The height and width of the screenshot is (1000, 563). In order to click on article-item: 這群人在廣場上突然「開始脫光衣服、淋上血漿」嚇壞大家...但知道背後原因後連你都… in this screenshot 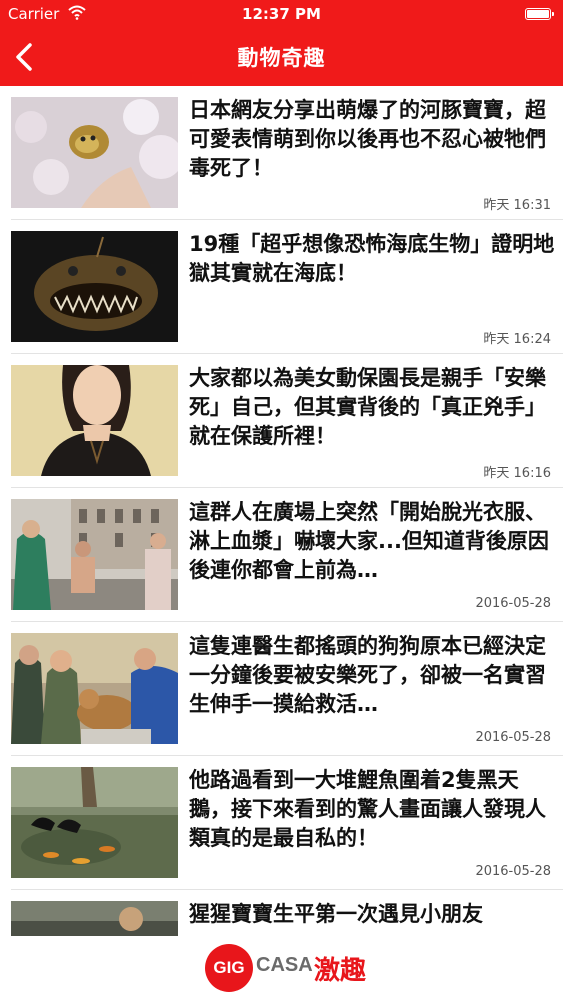, I will do `click(281, 555)`.